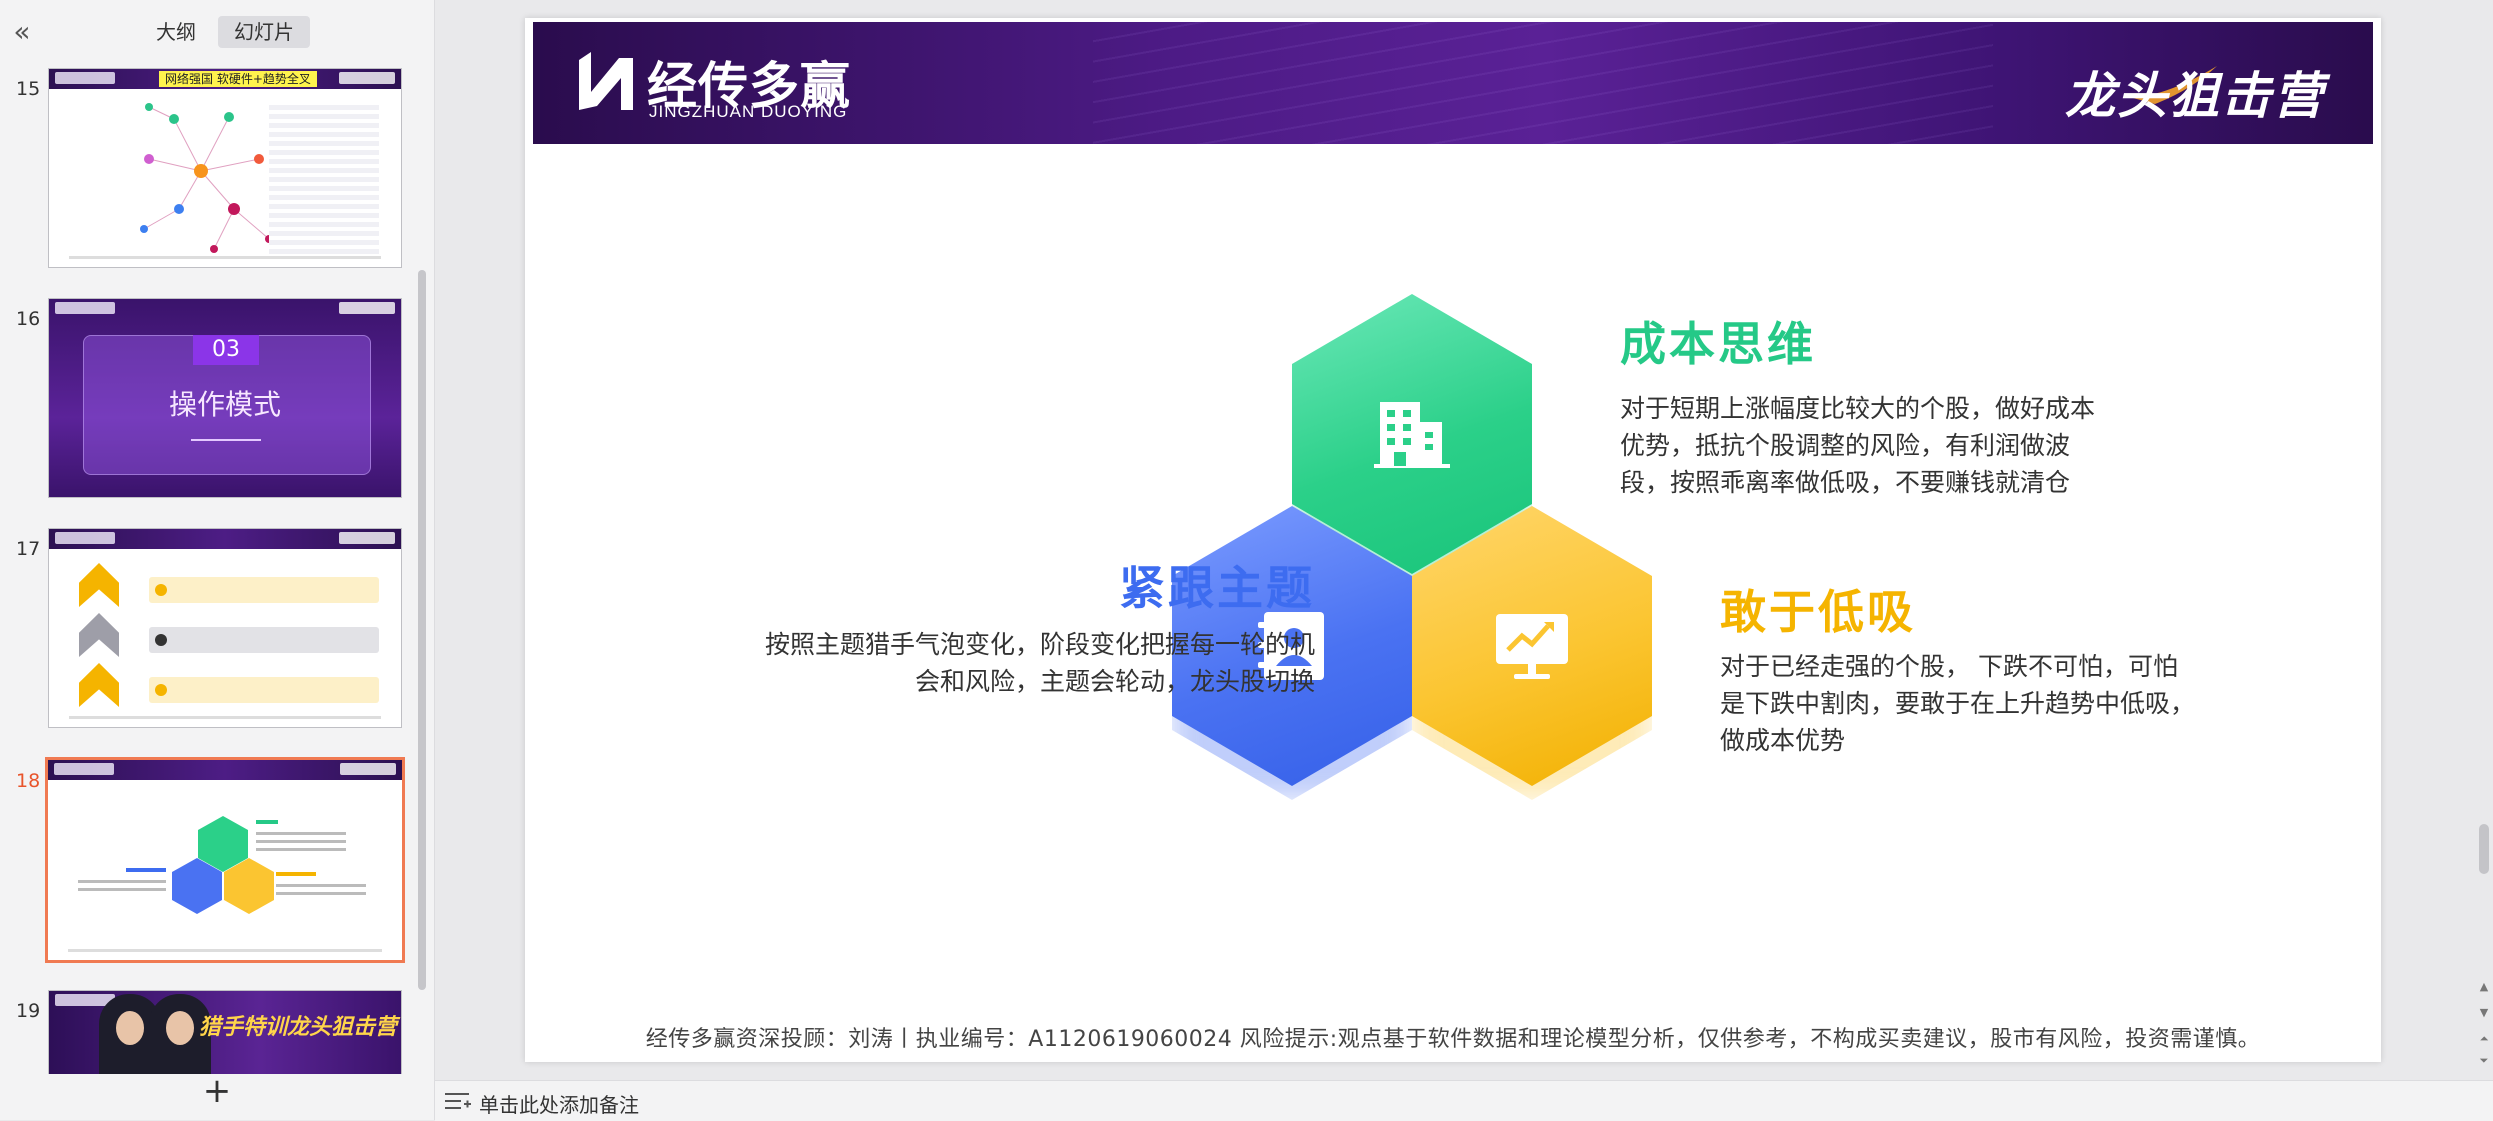 The height and width of the screenshot is (1121, 2493). I want to click on slide-number: 17, so click(28, 549).